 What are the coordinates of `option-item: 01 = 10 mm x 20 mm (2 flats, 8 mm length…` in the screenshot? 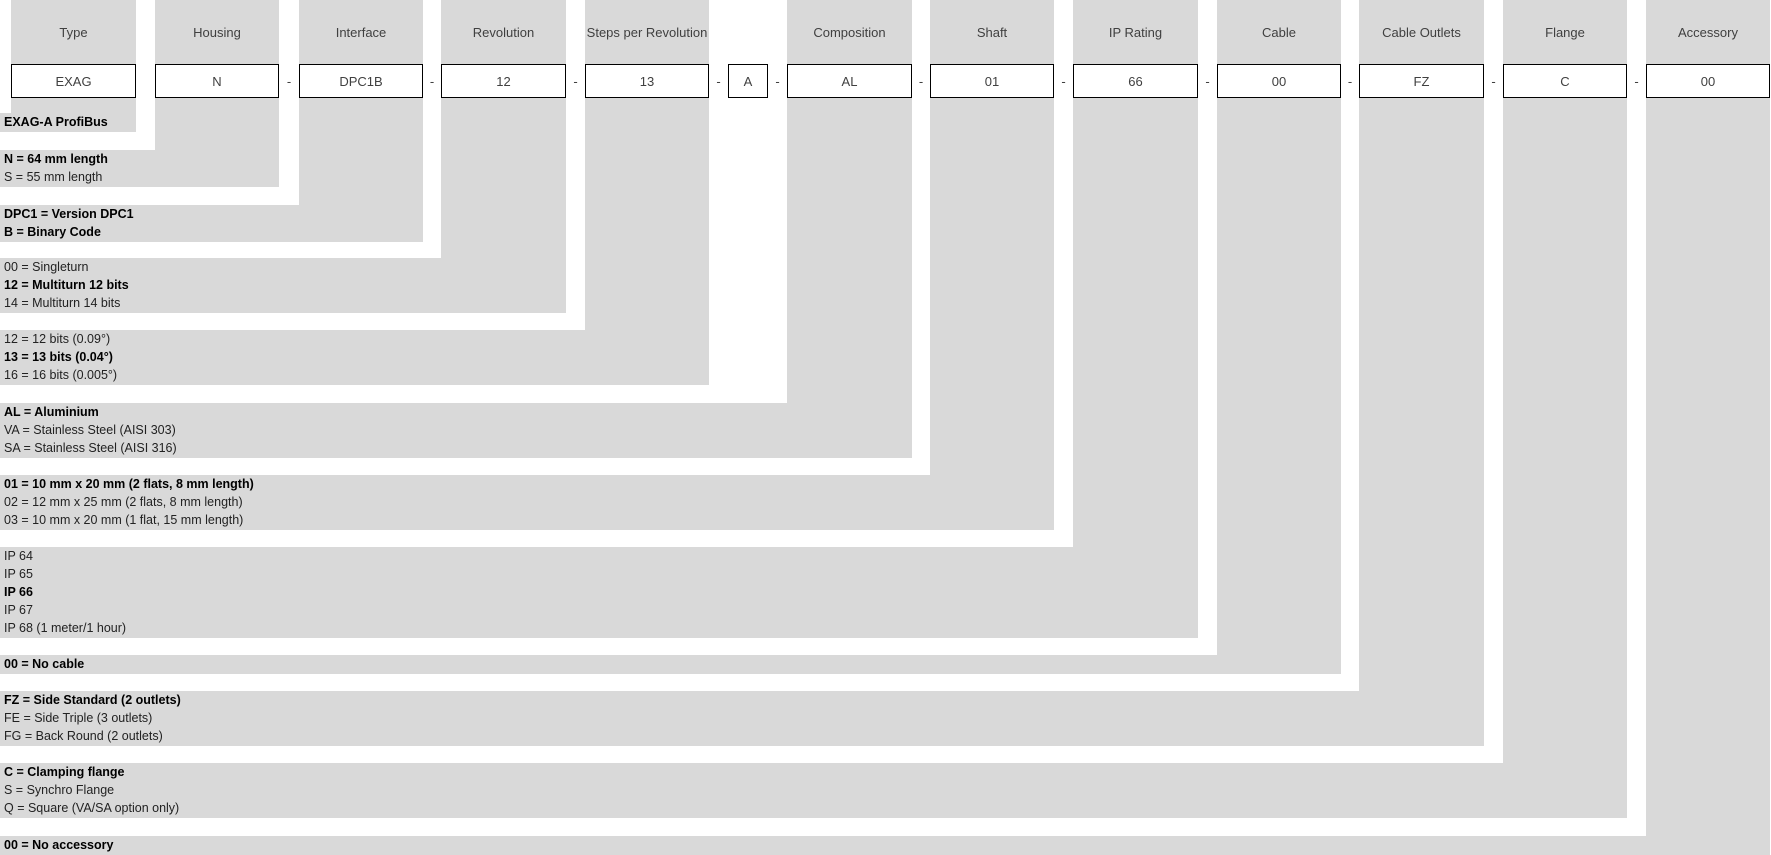 It's located at (129, 484).